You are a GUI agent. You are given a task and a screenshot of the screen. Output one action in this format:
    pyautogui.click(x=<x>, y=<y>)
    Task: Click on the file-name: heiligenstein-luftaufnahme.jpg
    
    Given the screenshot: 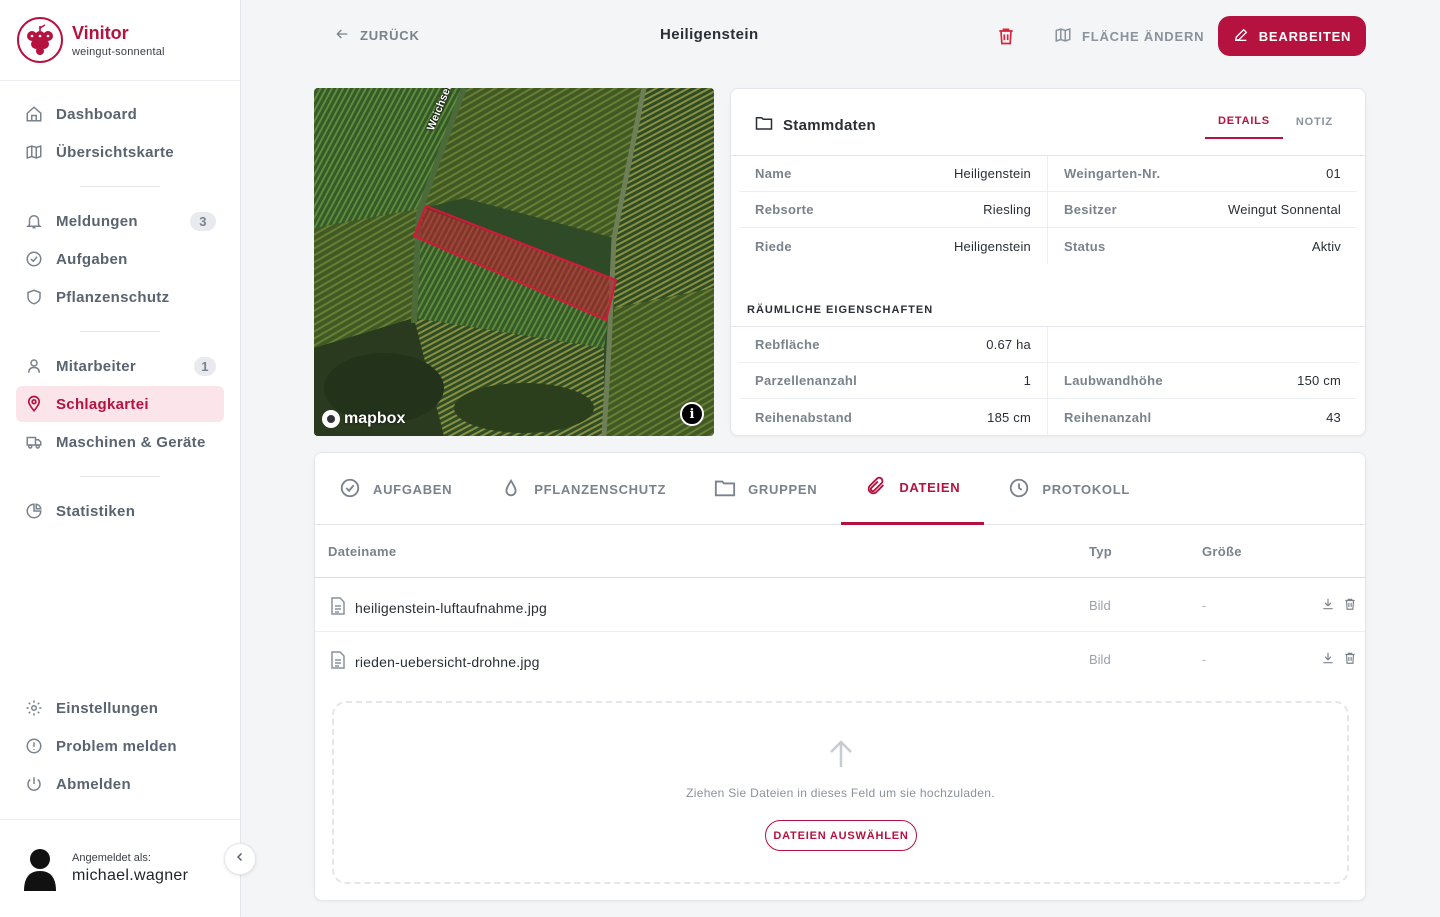 What is the action you would take?
    pyautogui.click(x=451, y=608)
    